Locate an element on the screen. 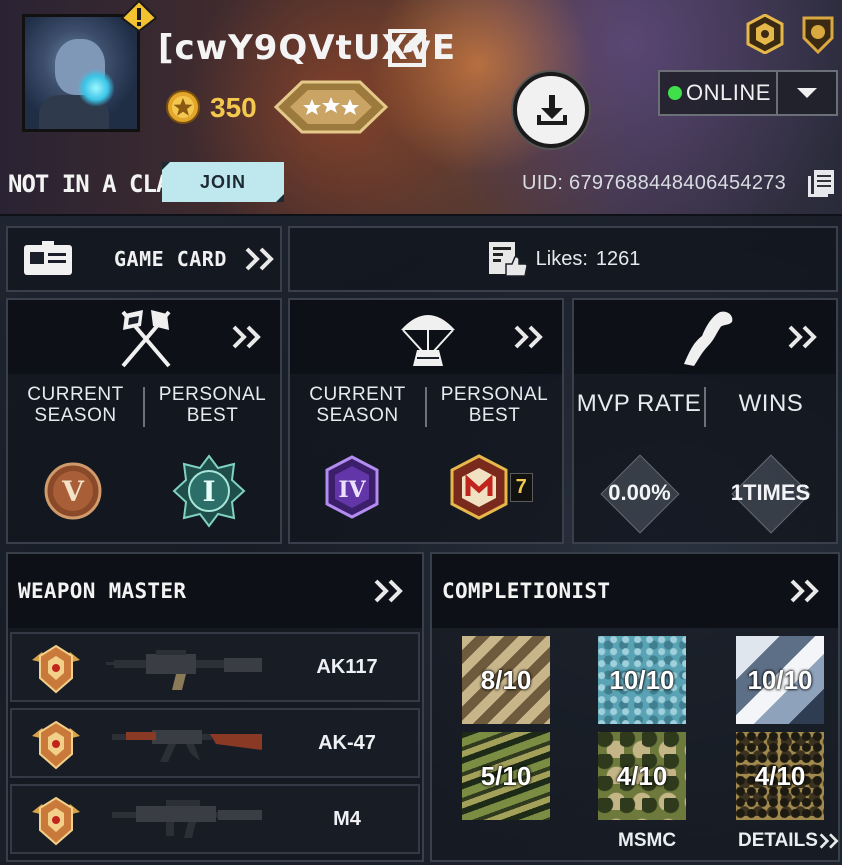 The image size is (842, 865). details-link: DETAILS is located at coordinates (790, 841).